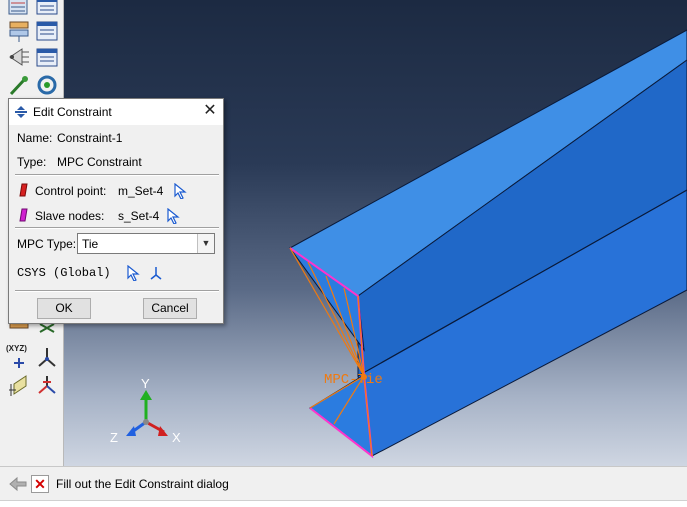  What do you see at coordinates (23, 215) in the screenshot?
I see `slave-nodes-marker-icon` at bounding box center [23, 215].